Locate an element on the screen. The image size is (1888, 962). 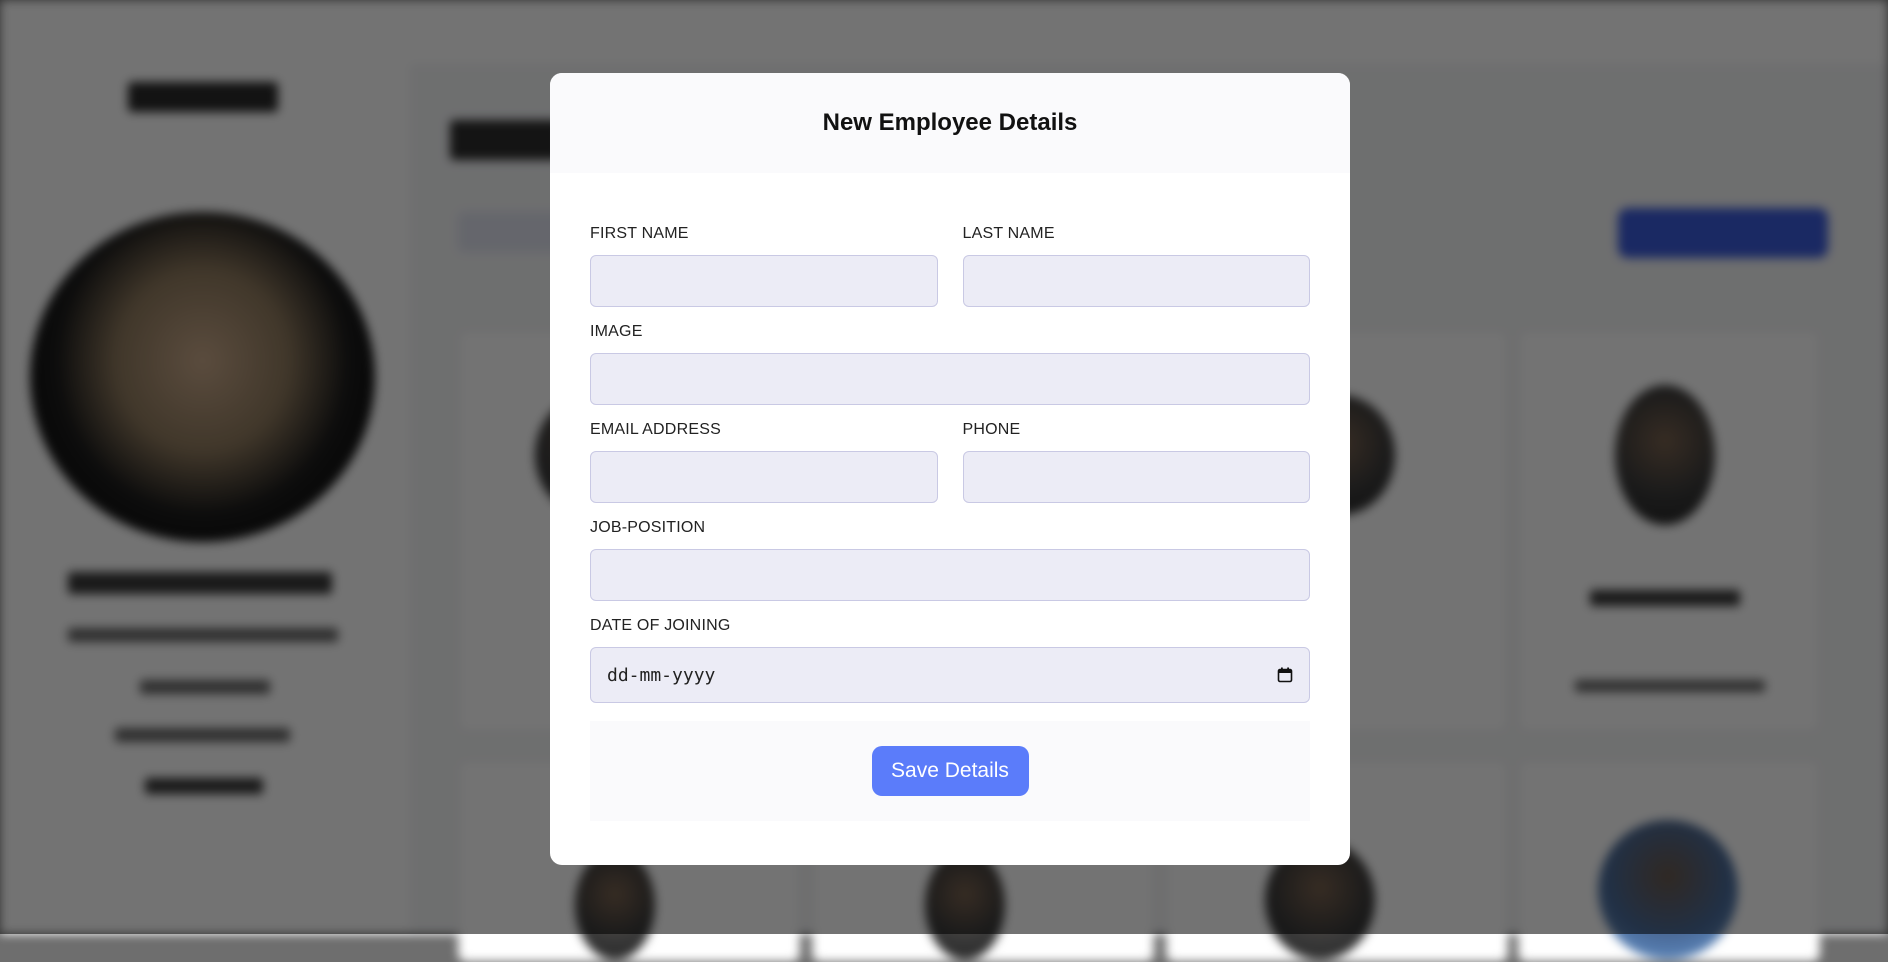
modal-title: New Employee Details is located at coordinates (950, 122).